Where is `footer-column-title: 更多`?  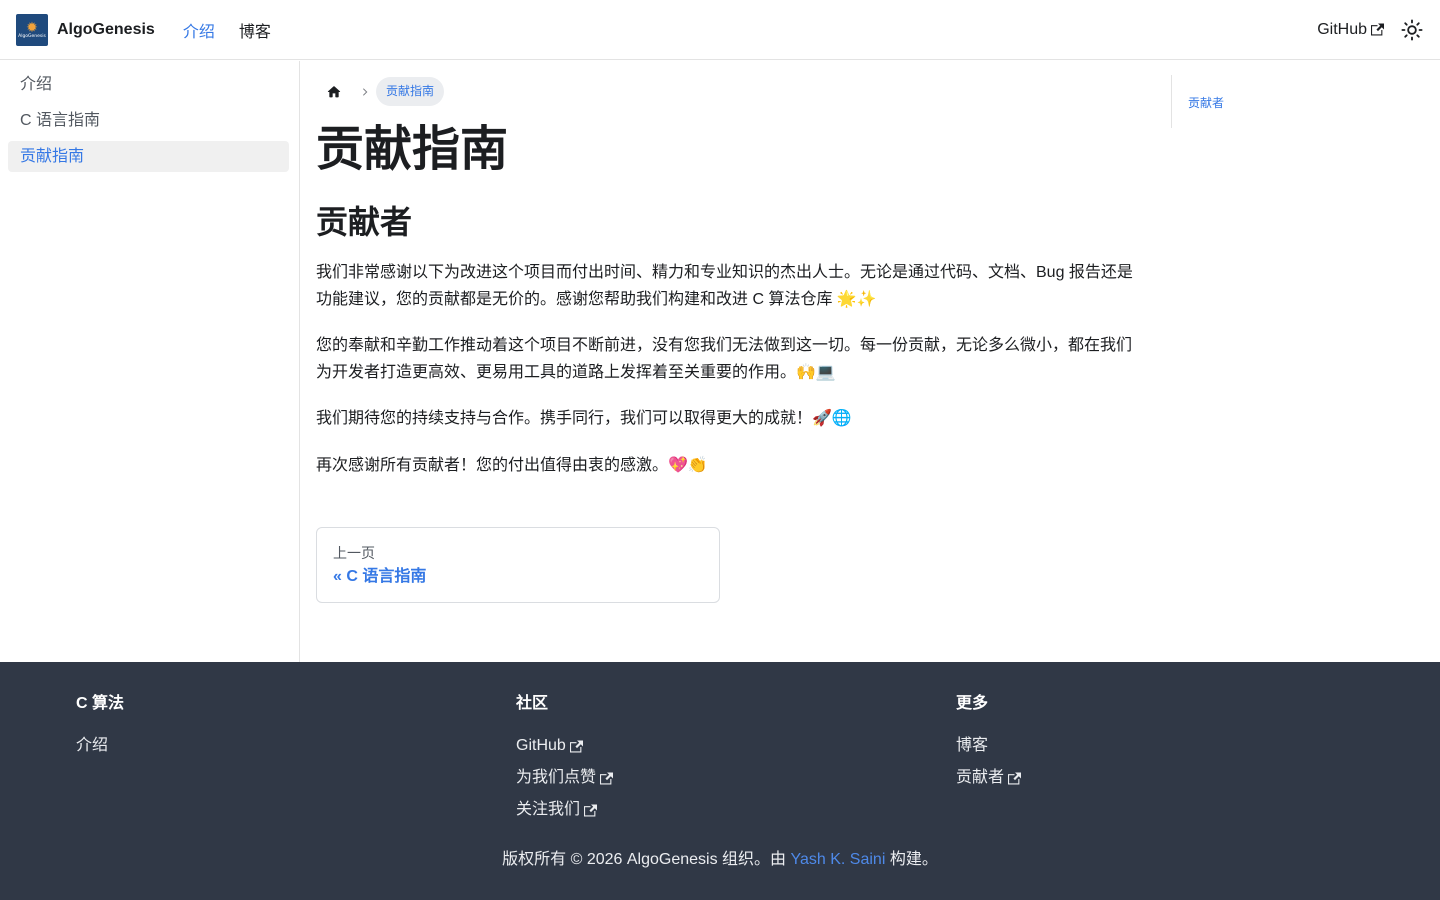
footer-column-title: 更多 is located at coordinates (972, 703).